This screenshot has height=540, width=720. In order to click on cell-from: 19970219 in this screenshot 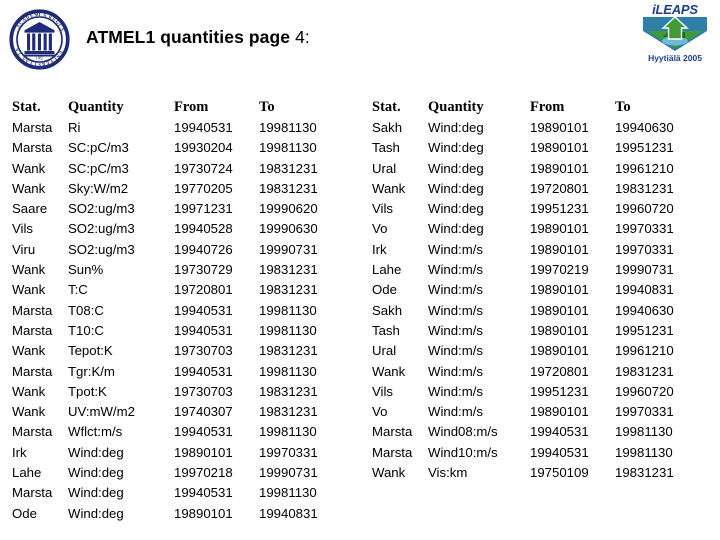, I will do `click(559, 270)`.